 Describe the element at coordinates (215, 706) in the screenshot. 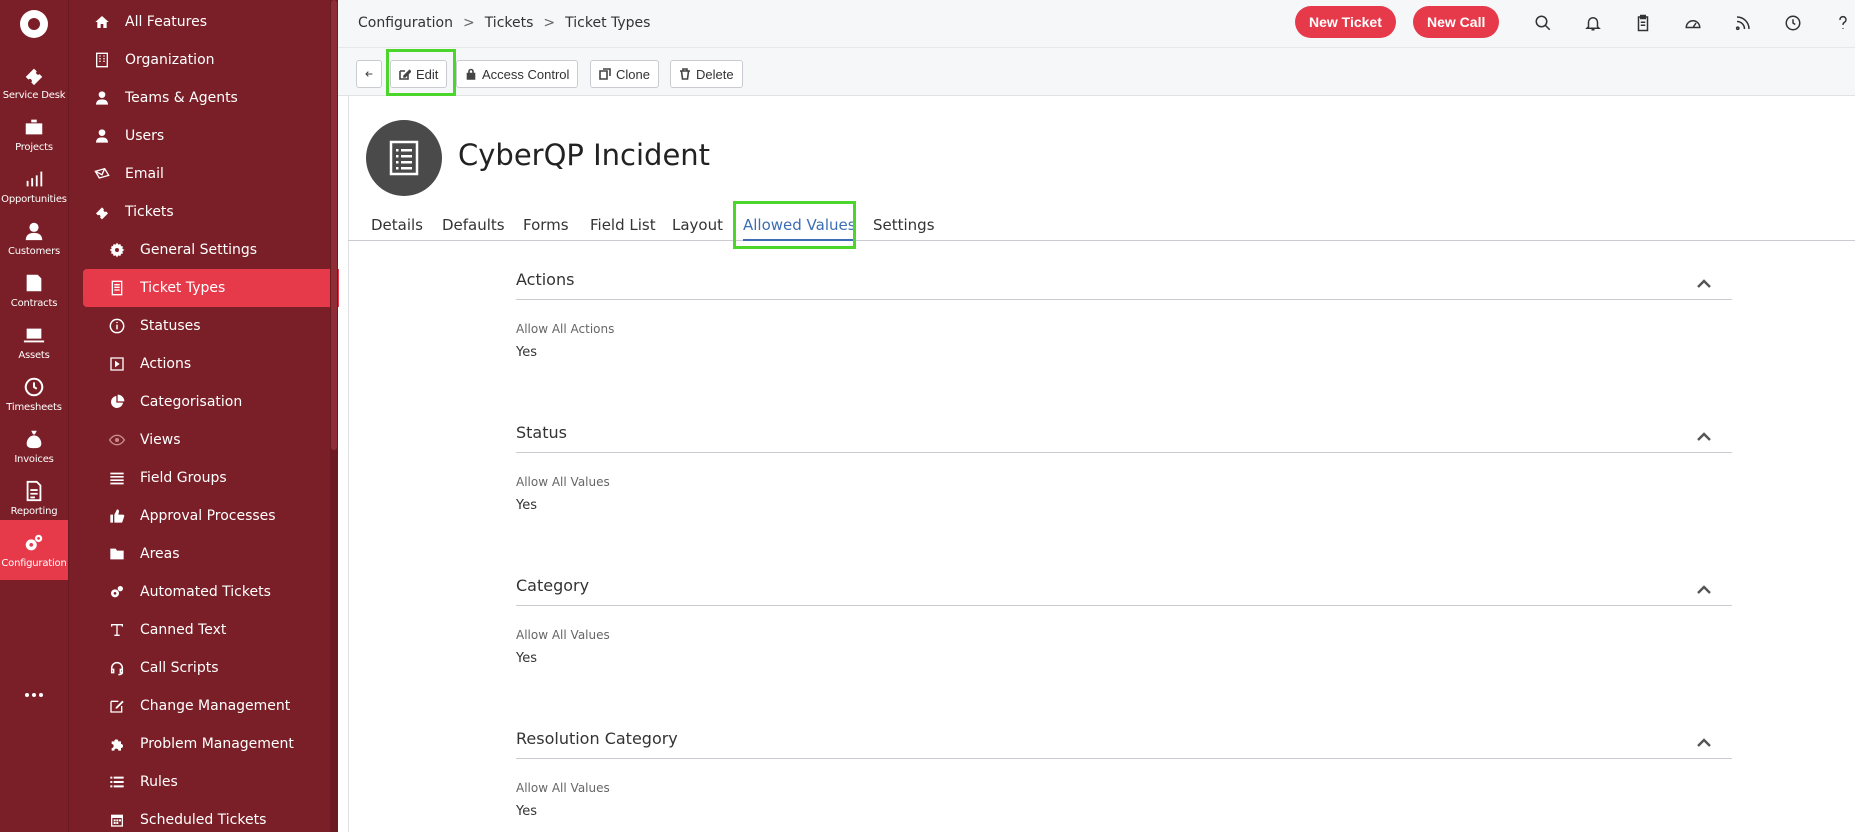

I see `sidebar-item-label: Change Management` at that location.